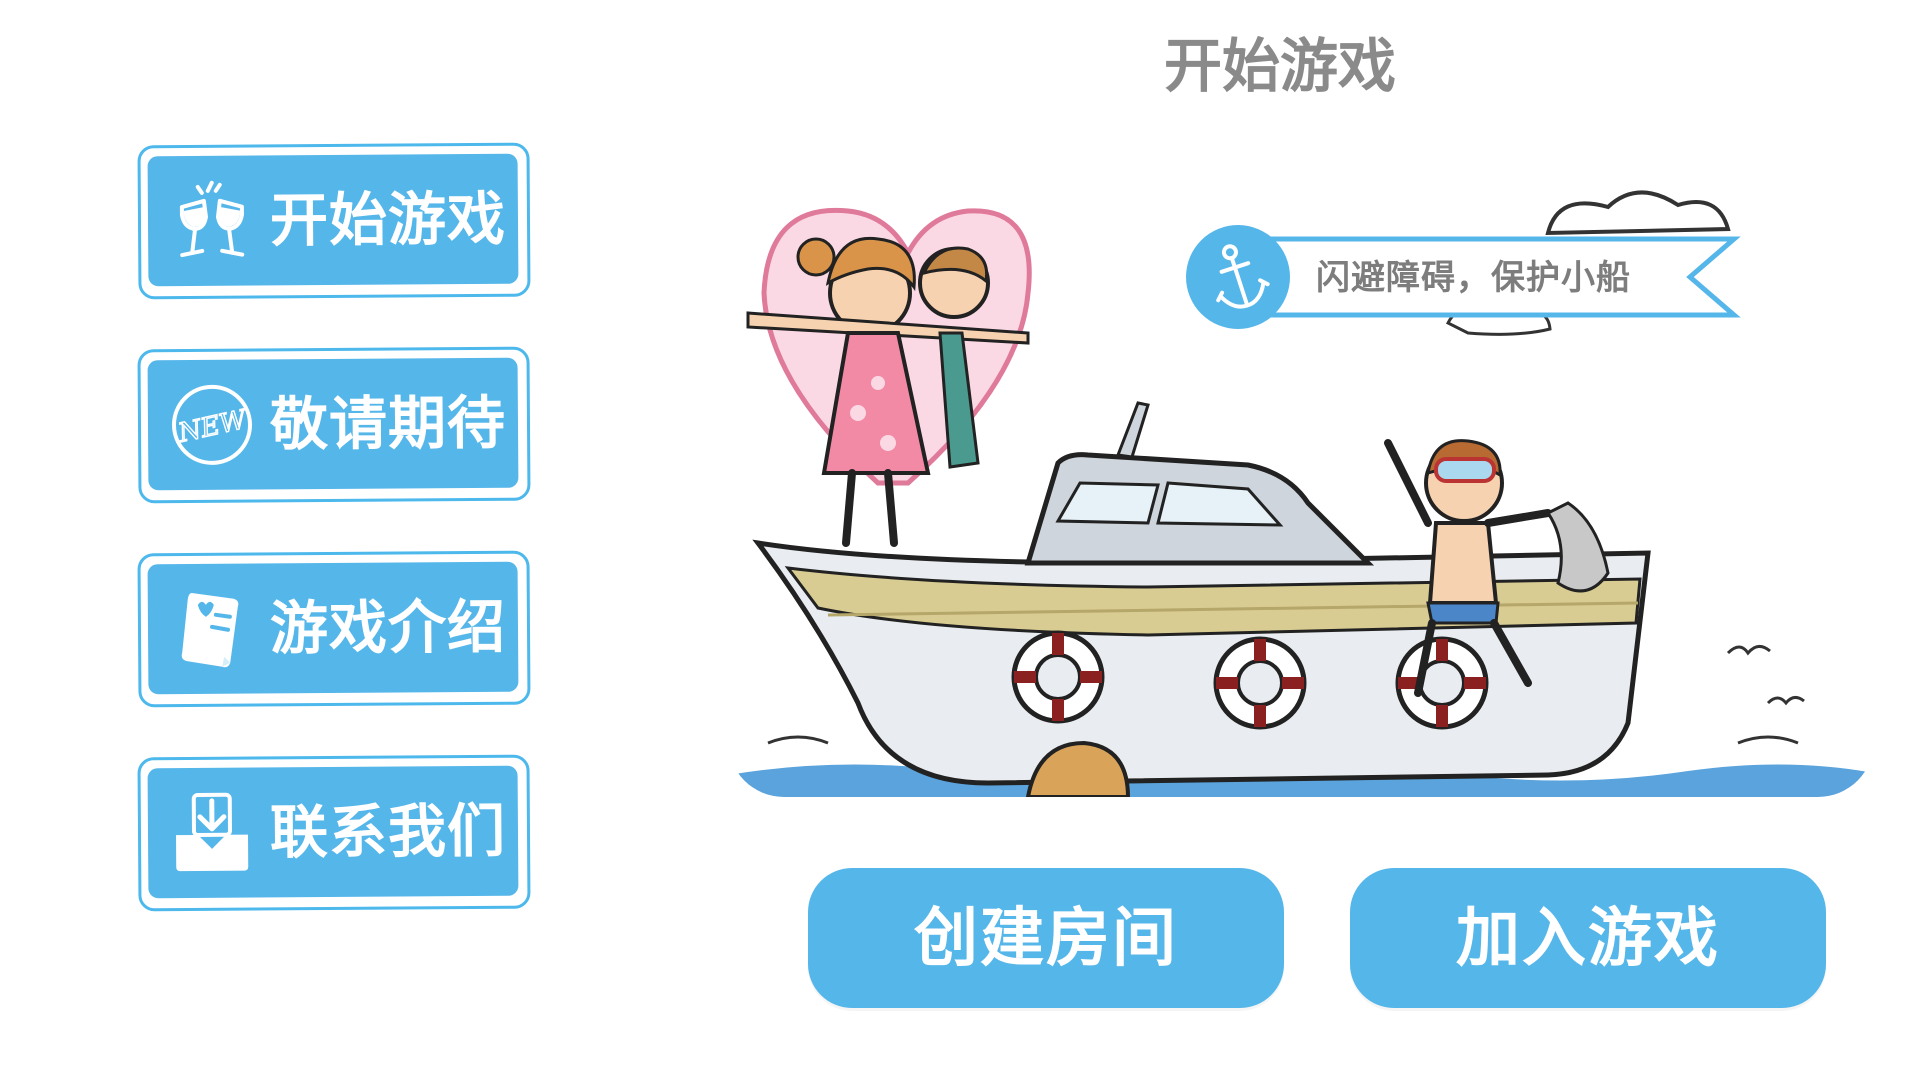 The image size is (1920, 1080). I want to click on tagline-text: 闪避障碍，保护小船, so click(1473, 278).